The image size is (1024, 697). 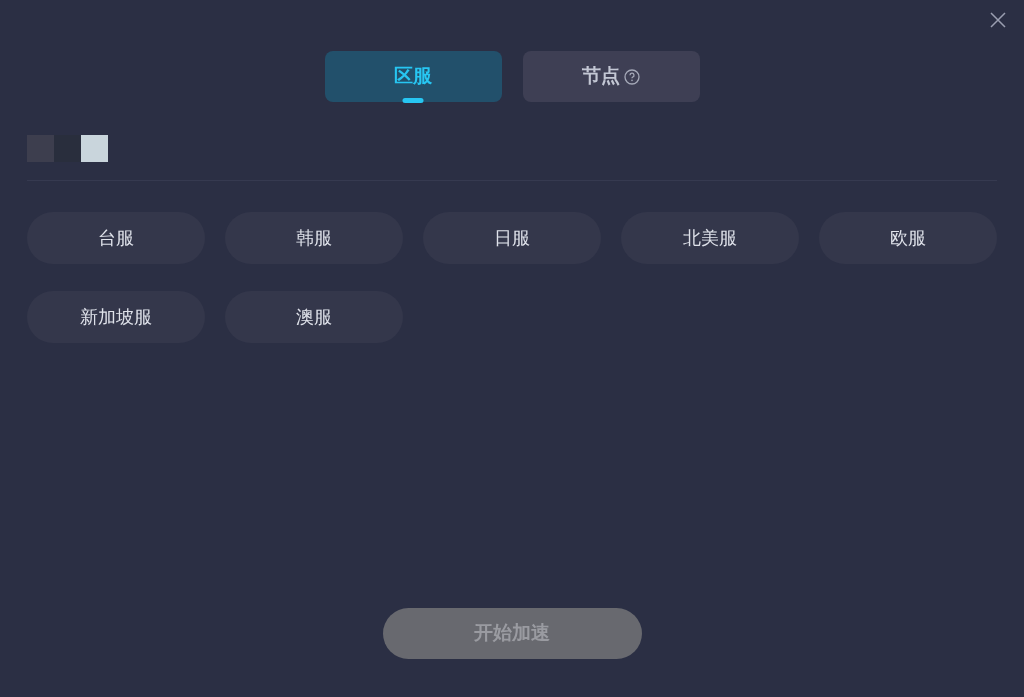 I want to click on active-indicator, so click(x=413, y=100).